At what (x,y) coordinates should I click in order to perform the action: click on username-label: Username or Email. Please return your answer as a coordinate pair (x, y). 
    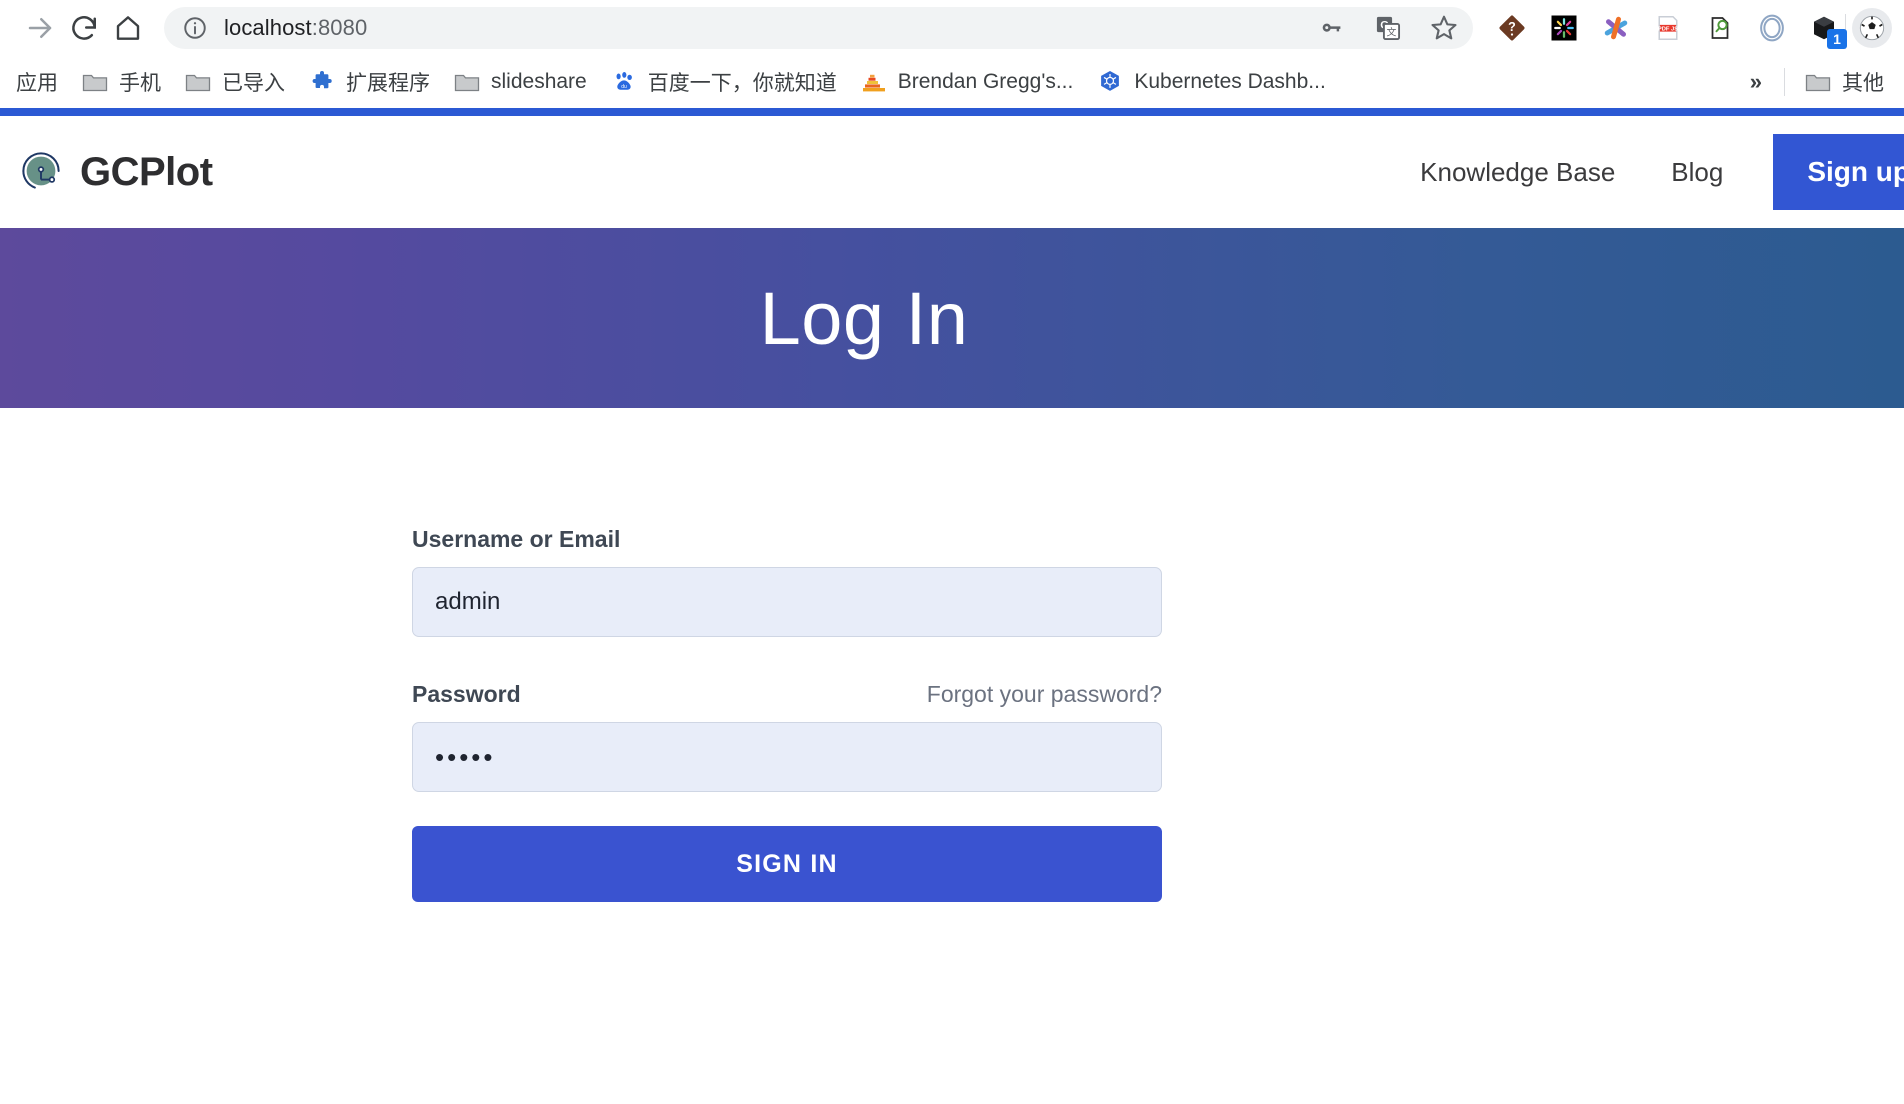
    Looking at the image, I should click on (516, 539).